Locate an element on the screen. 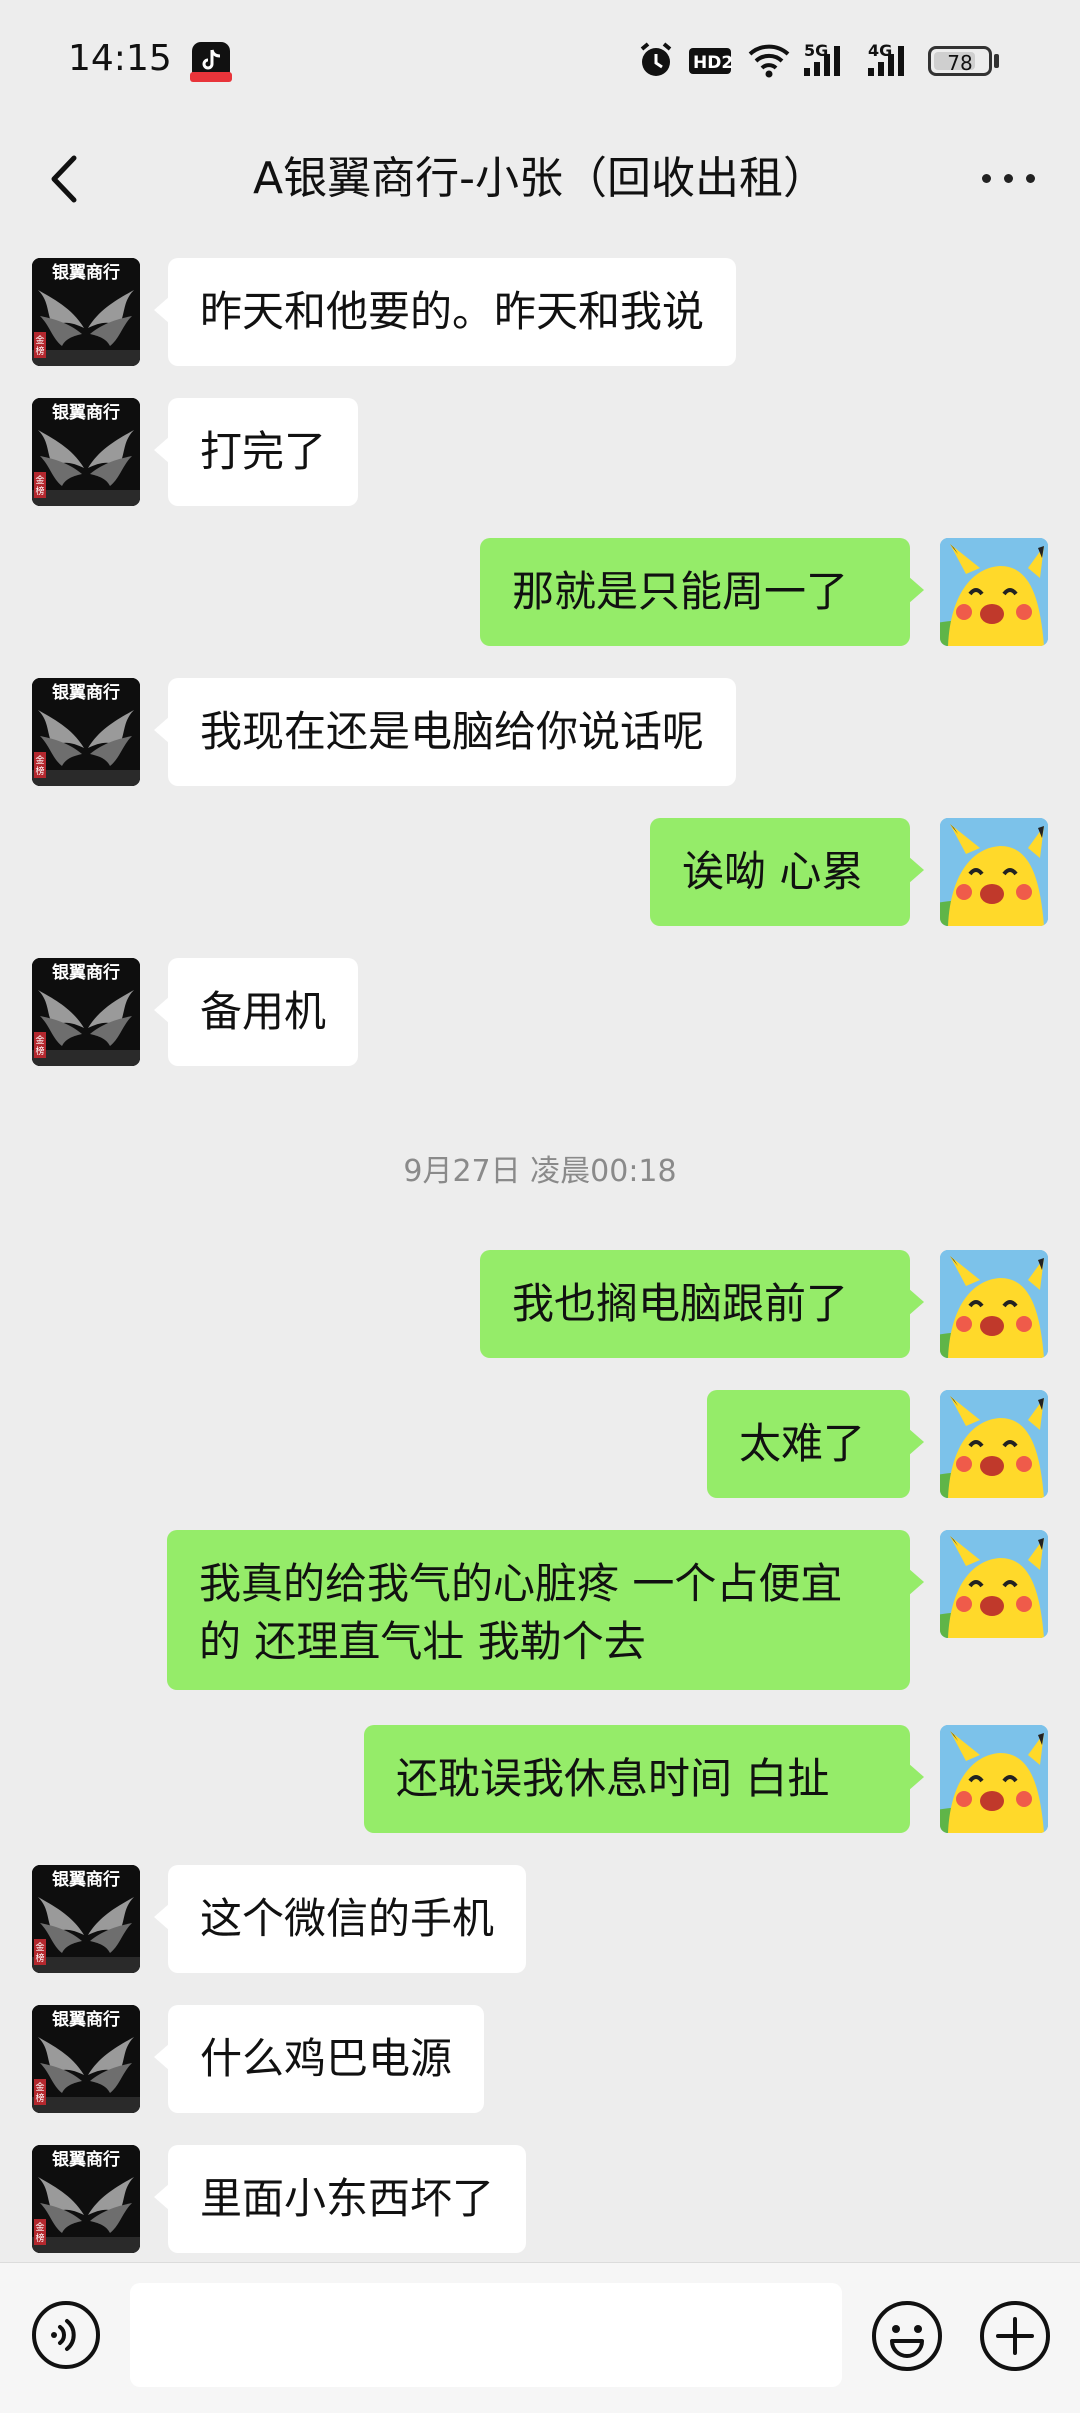 This screenshot has height=2413, width=1080. status-time: 14:15 is located at coordinates (120, 58).